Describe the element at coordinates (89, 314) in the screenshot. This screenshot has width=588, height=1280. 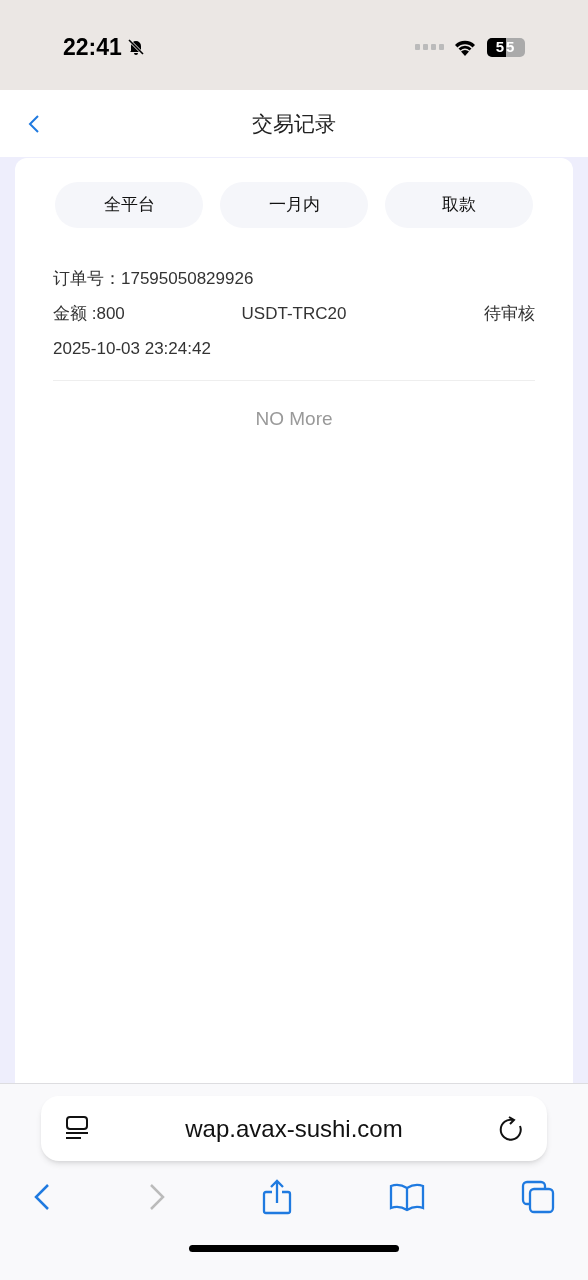
I see `amount-text: 金额 :800` at that location.